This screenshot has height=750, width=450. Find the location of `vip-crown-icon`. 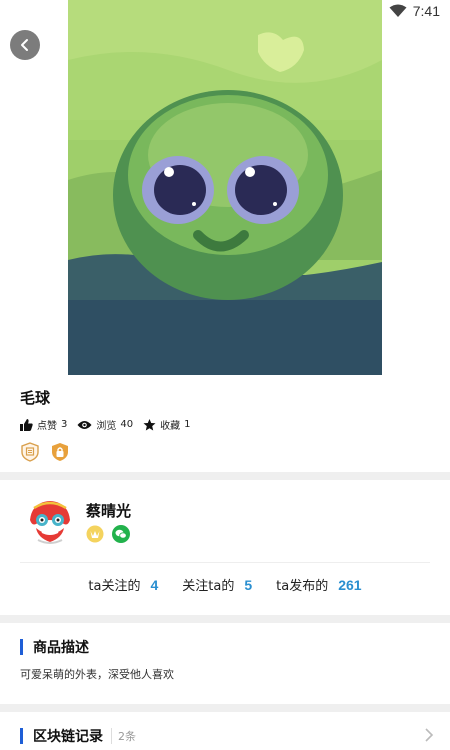

vip-crown-icon is located at coordinates (95, 534).